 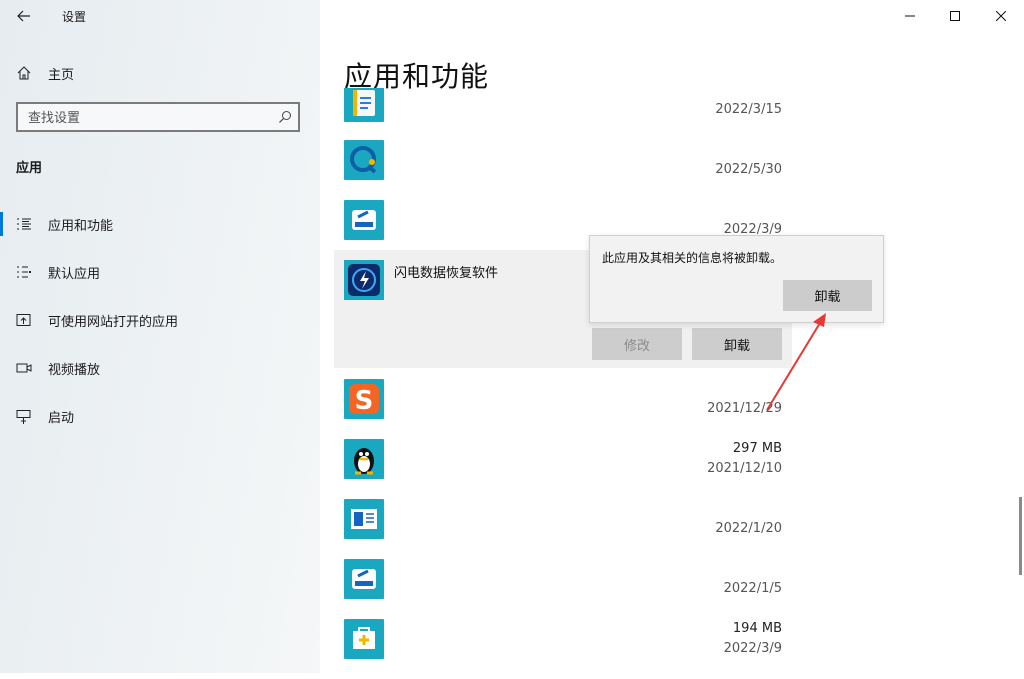 What do you see at coordinates (692, 258) in the screenshot?
I see `flyout-message: 此应用及其相关的信息将被卸载。` at bounding box center [692, 258].